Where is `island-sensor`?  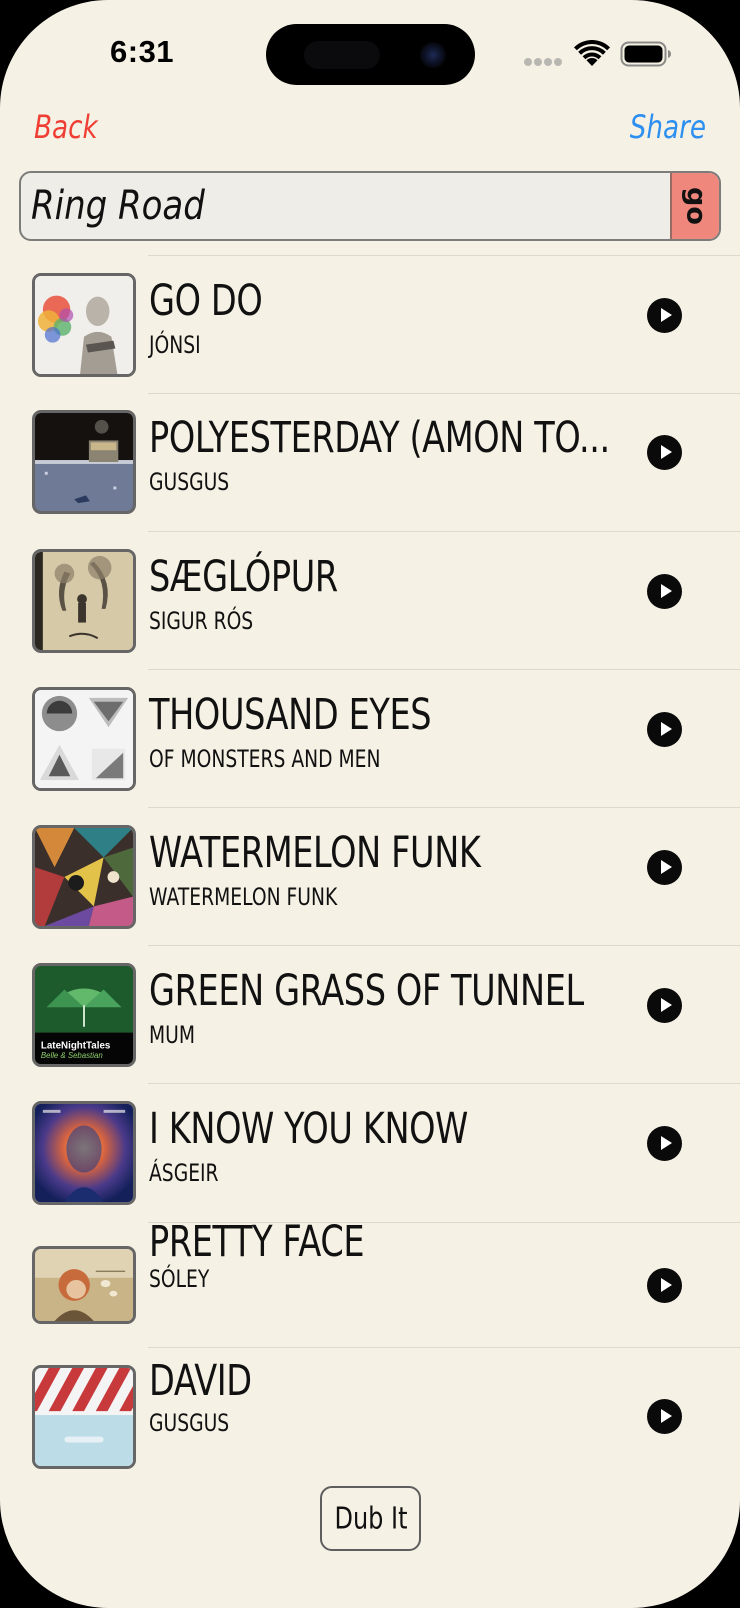 island-sensor is located at coordinates (342, 55).